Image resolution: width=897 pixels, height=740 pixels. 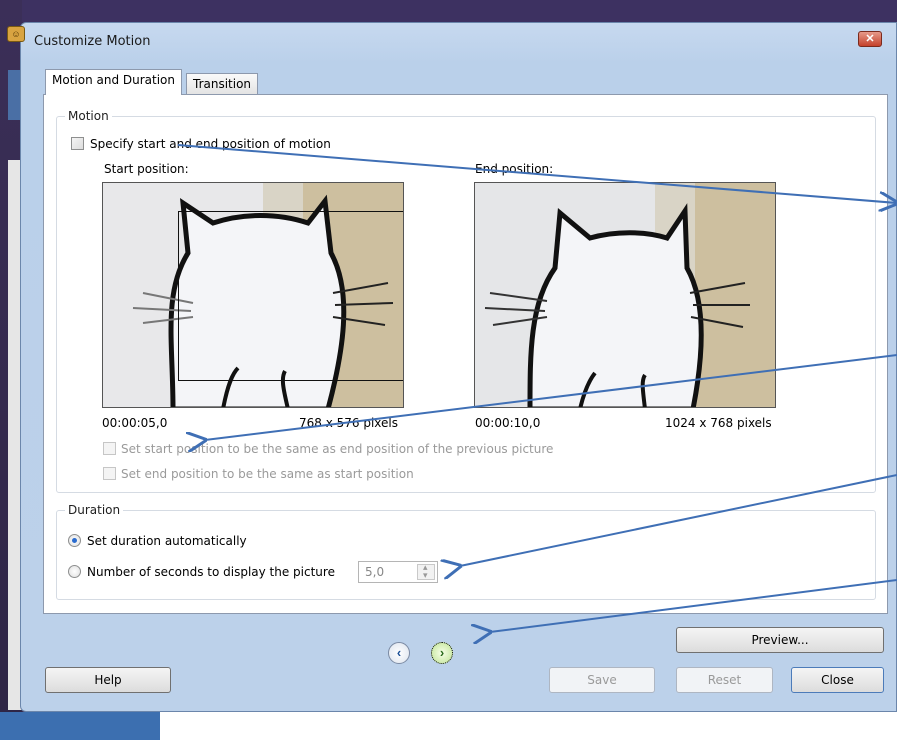 What do you see at coordinates (109, 473) in the screenshot?
I see `end-same-checkbox` at bounding box center [109, 473].